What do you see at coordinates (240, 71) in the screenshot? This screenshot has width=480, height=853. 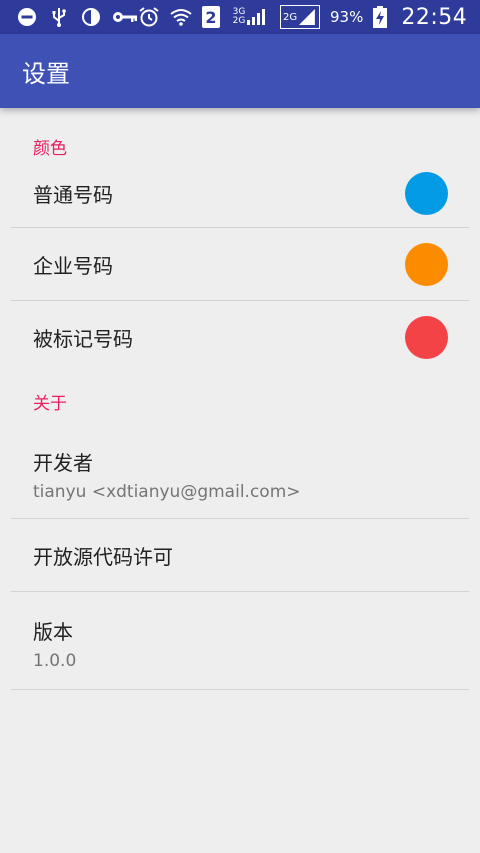 I see `app-bar: 设置` at bounding box center [240, 71].